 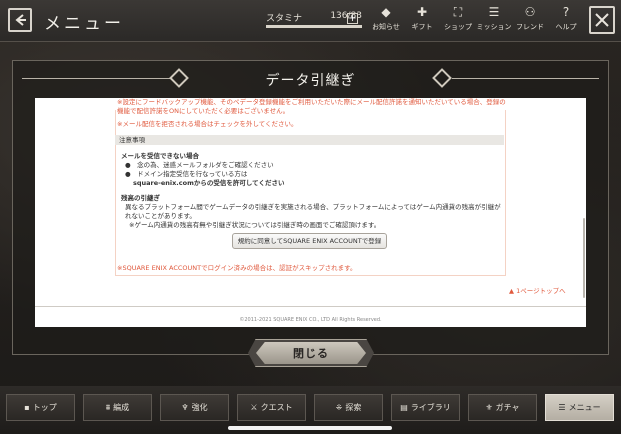 I want to click on back-arrow-icon, so click(x=20, y=20).